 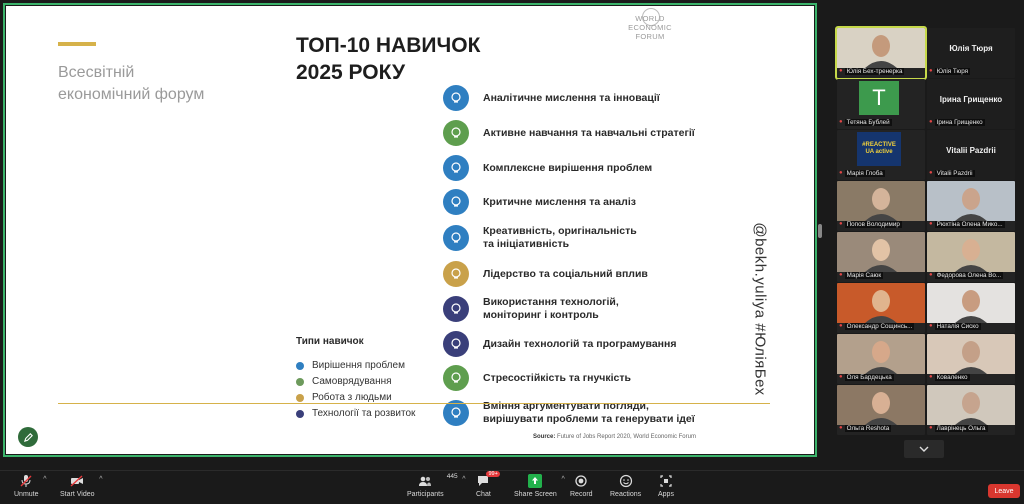 What do you see at coordinates (971, 48) in the screenshot?
I see `participant-display-name: Юлія Тюря` at bounding box center [971, 48].